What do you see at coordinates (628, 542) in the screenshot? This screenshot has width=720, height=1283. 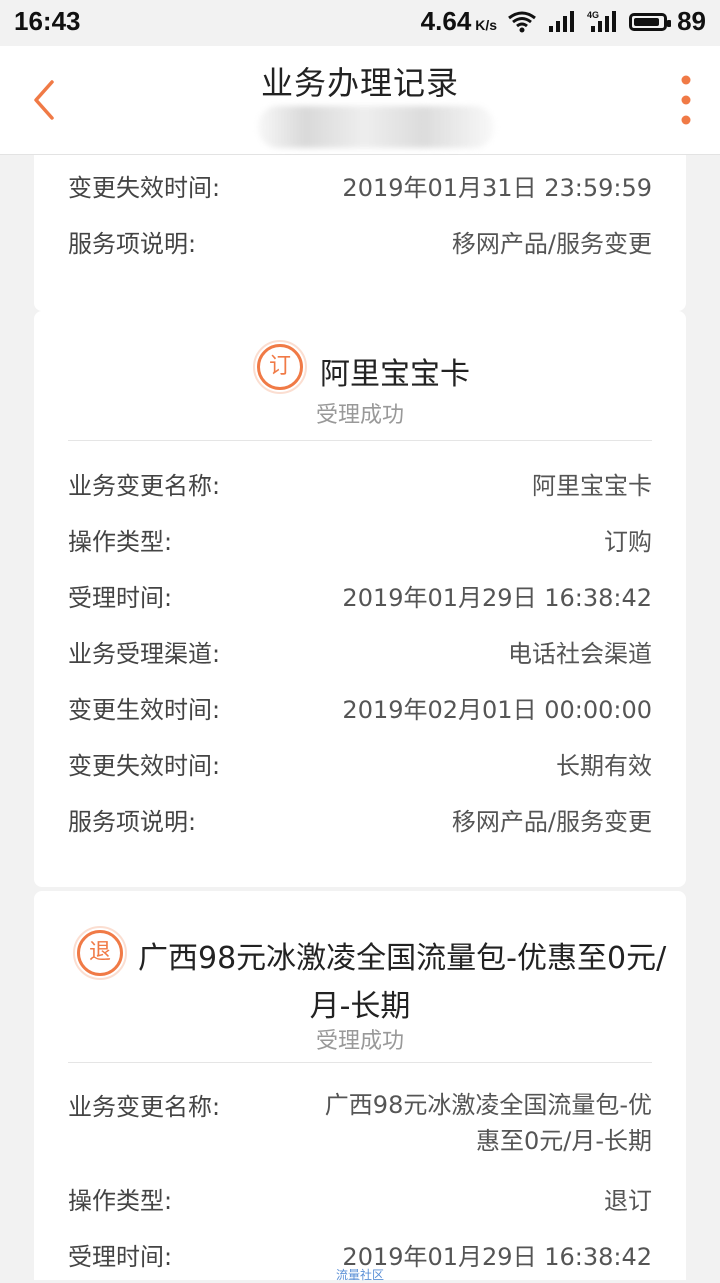 I see `detail-value: 订购` at bounding box center [628, 542].